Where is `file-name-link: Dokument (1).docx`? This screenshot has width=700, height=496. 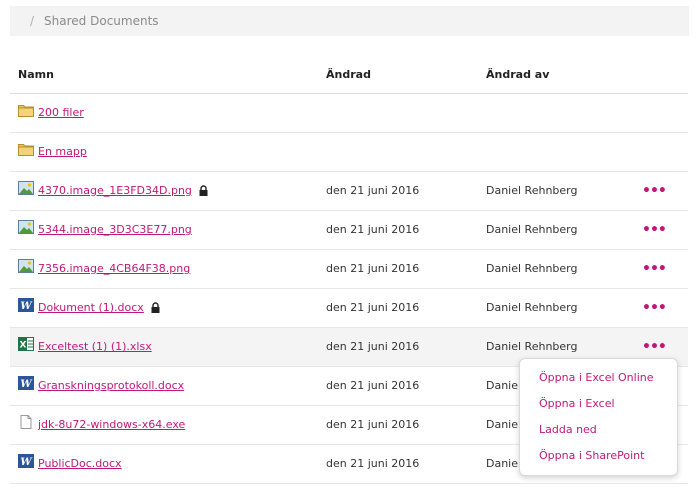
file-name-link: Dokument (1).docx is located at coordinates (91, 307).